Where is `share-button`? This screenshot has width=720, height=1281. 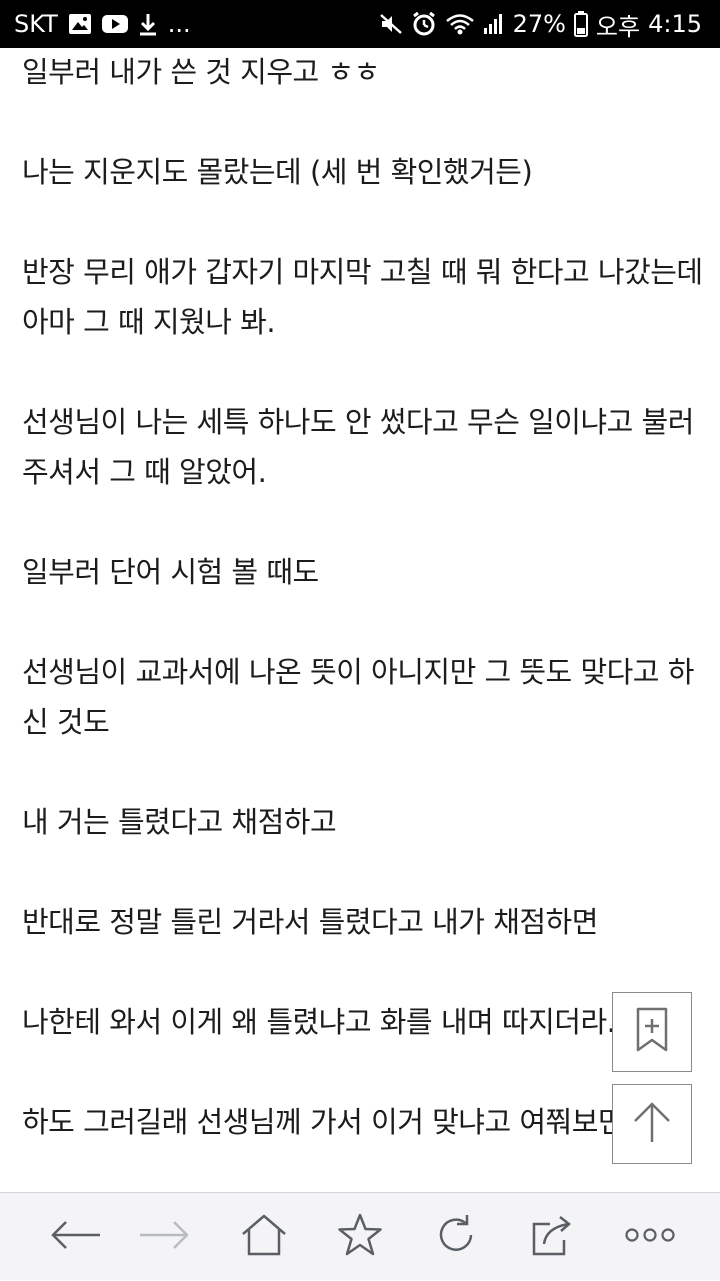 share-button is located at coordinates (552, 1237).